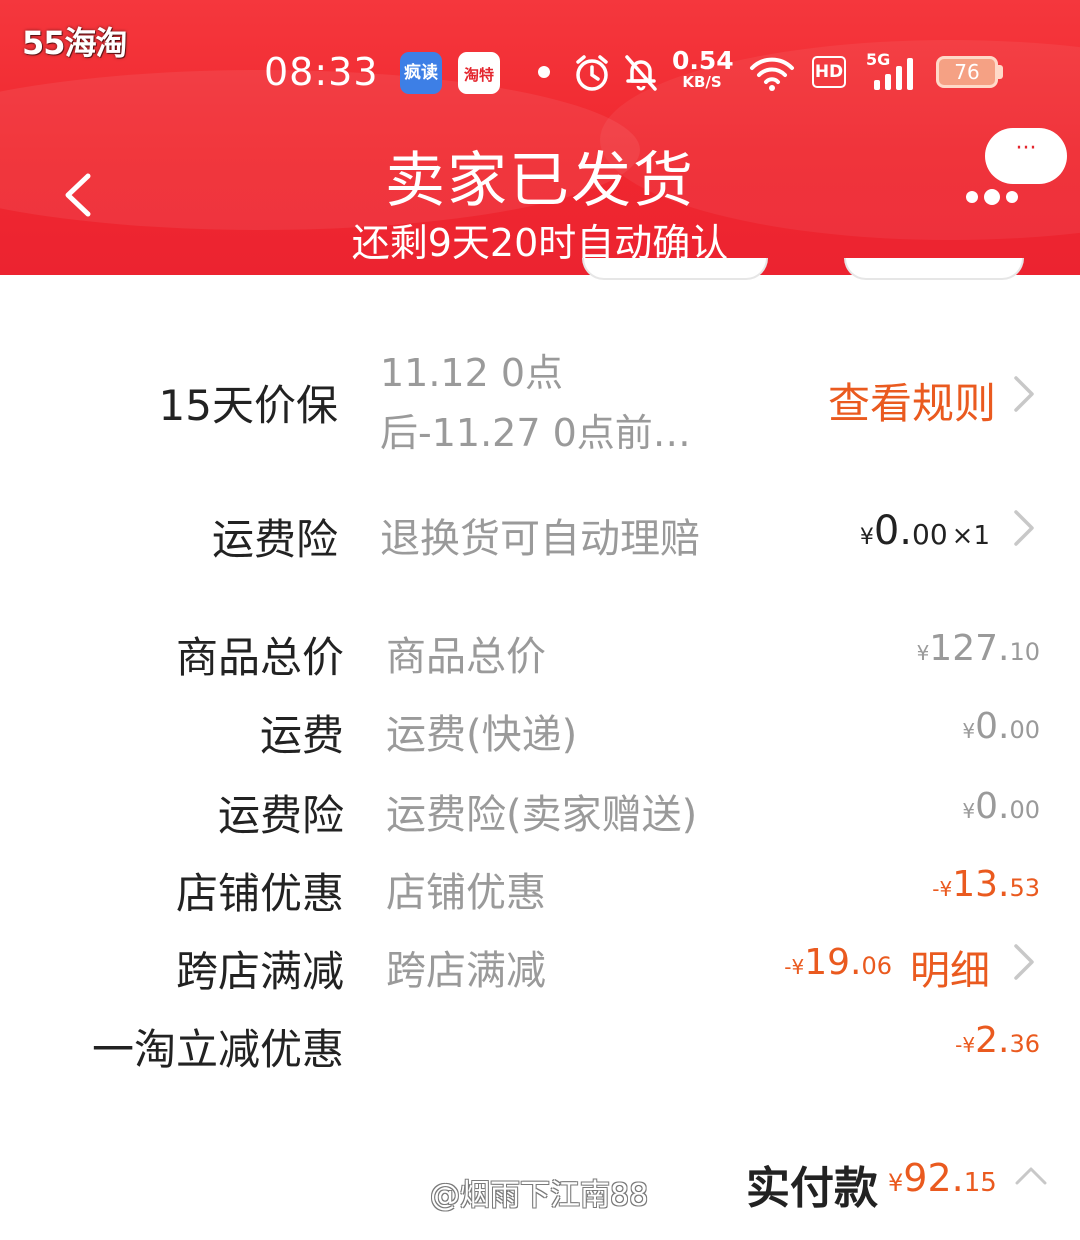  I want to click on battery-icon: 76, so click(967, 72).